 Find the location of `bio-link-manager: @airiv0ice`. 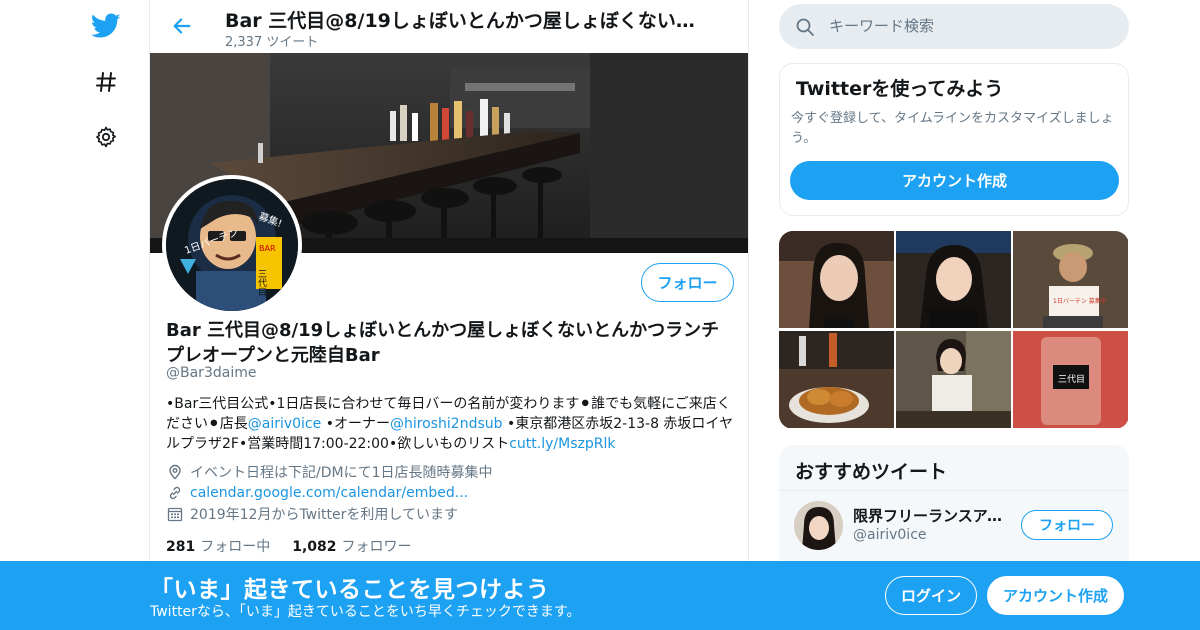

bio-link-manager: @airiv0ice is located at coordinates (285, 424).